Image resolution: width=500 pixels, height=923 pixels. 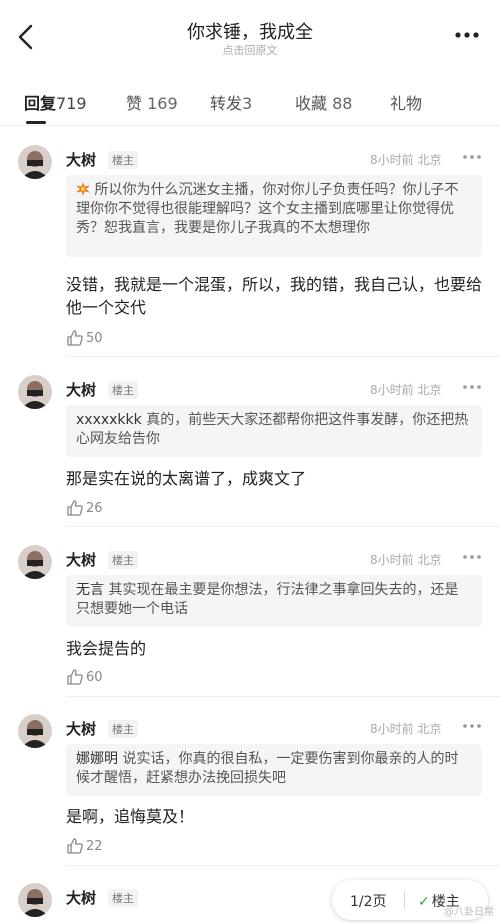 I want to click on tab-replies: 回复719, so click(x=55, y=102).